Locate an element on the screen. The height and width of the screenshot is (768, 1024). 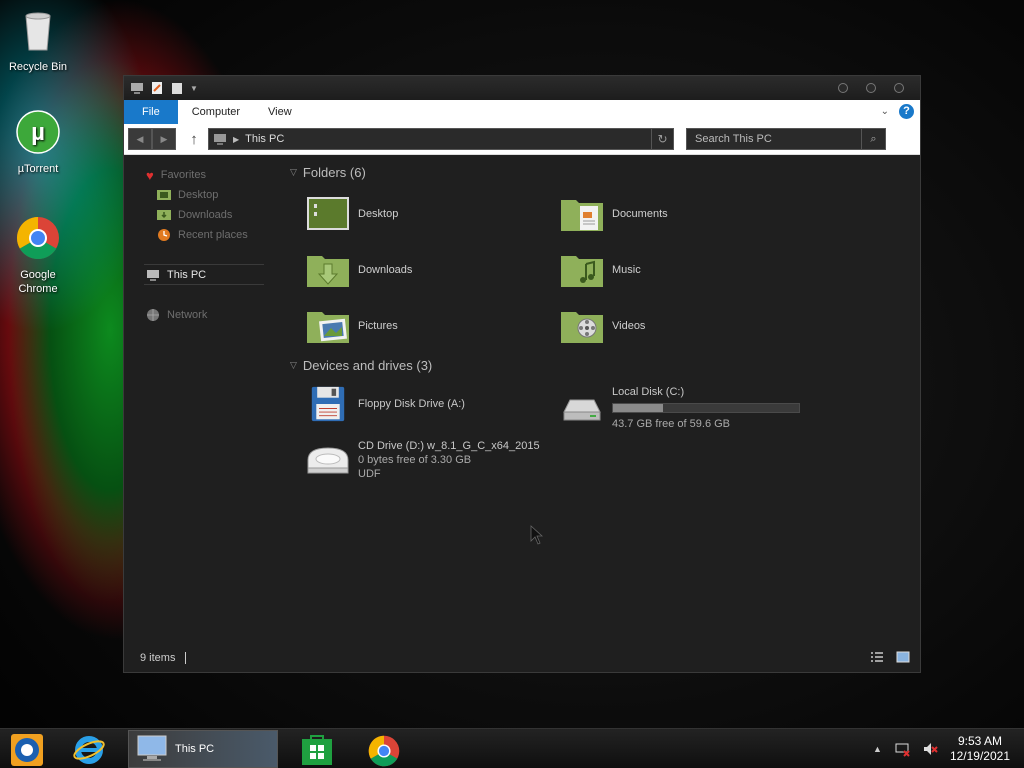
desktop-icon-recycle-bin: Recycle Bin is located at coordinates (38, 41).